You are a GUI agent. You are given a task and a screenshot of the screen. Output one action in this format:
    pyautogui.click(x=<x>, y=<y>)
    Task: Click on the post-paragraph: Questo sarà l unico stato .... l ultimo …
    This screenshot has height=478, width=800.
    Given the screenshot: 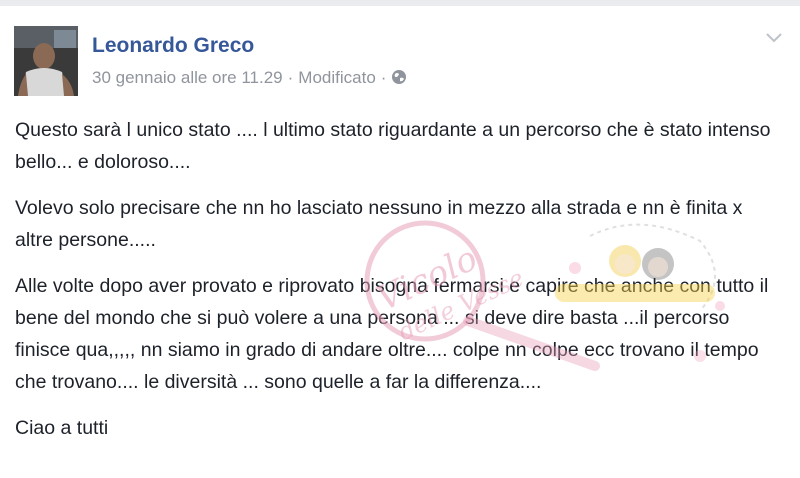 What is the action you would take?
    pyautogui.click(x=393, y=146)
    